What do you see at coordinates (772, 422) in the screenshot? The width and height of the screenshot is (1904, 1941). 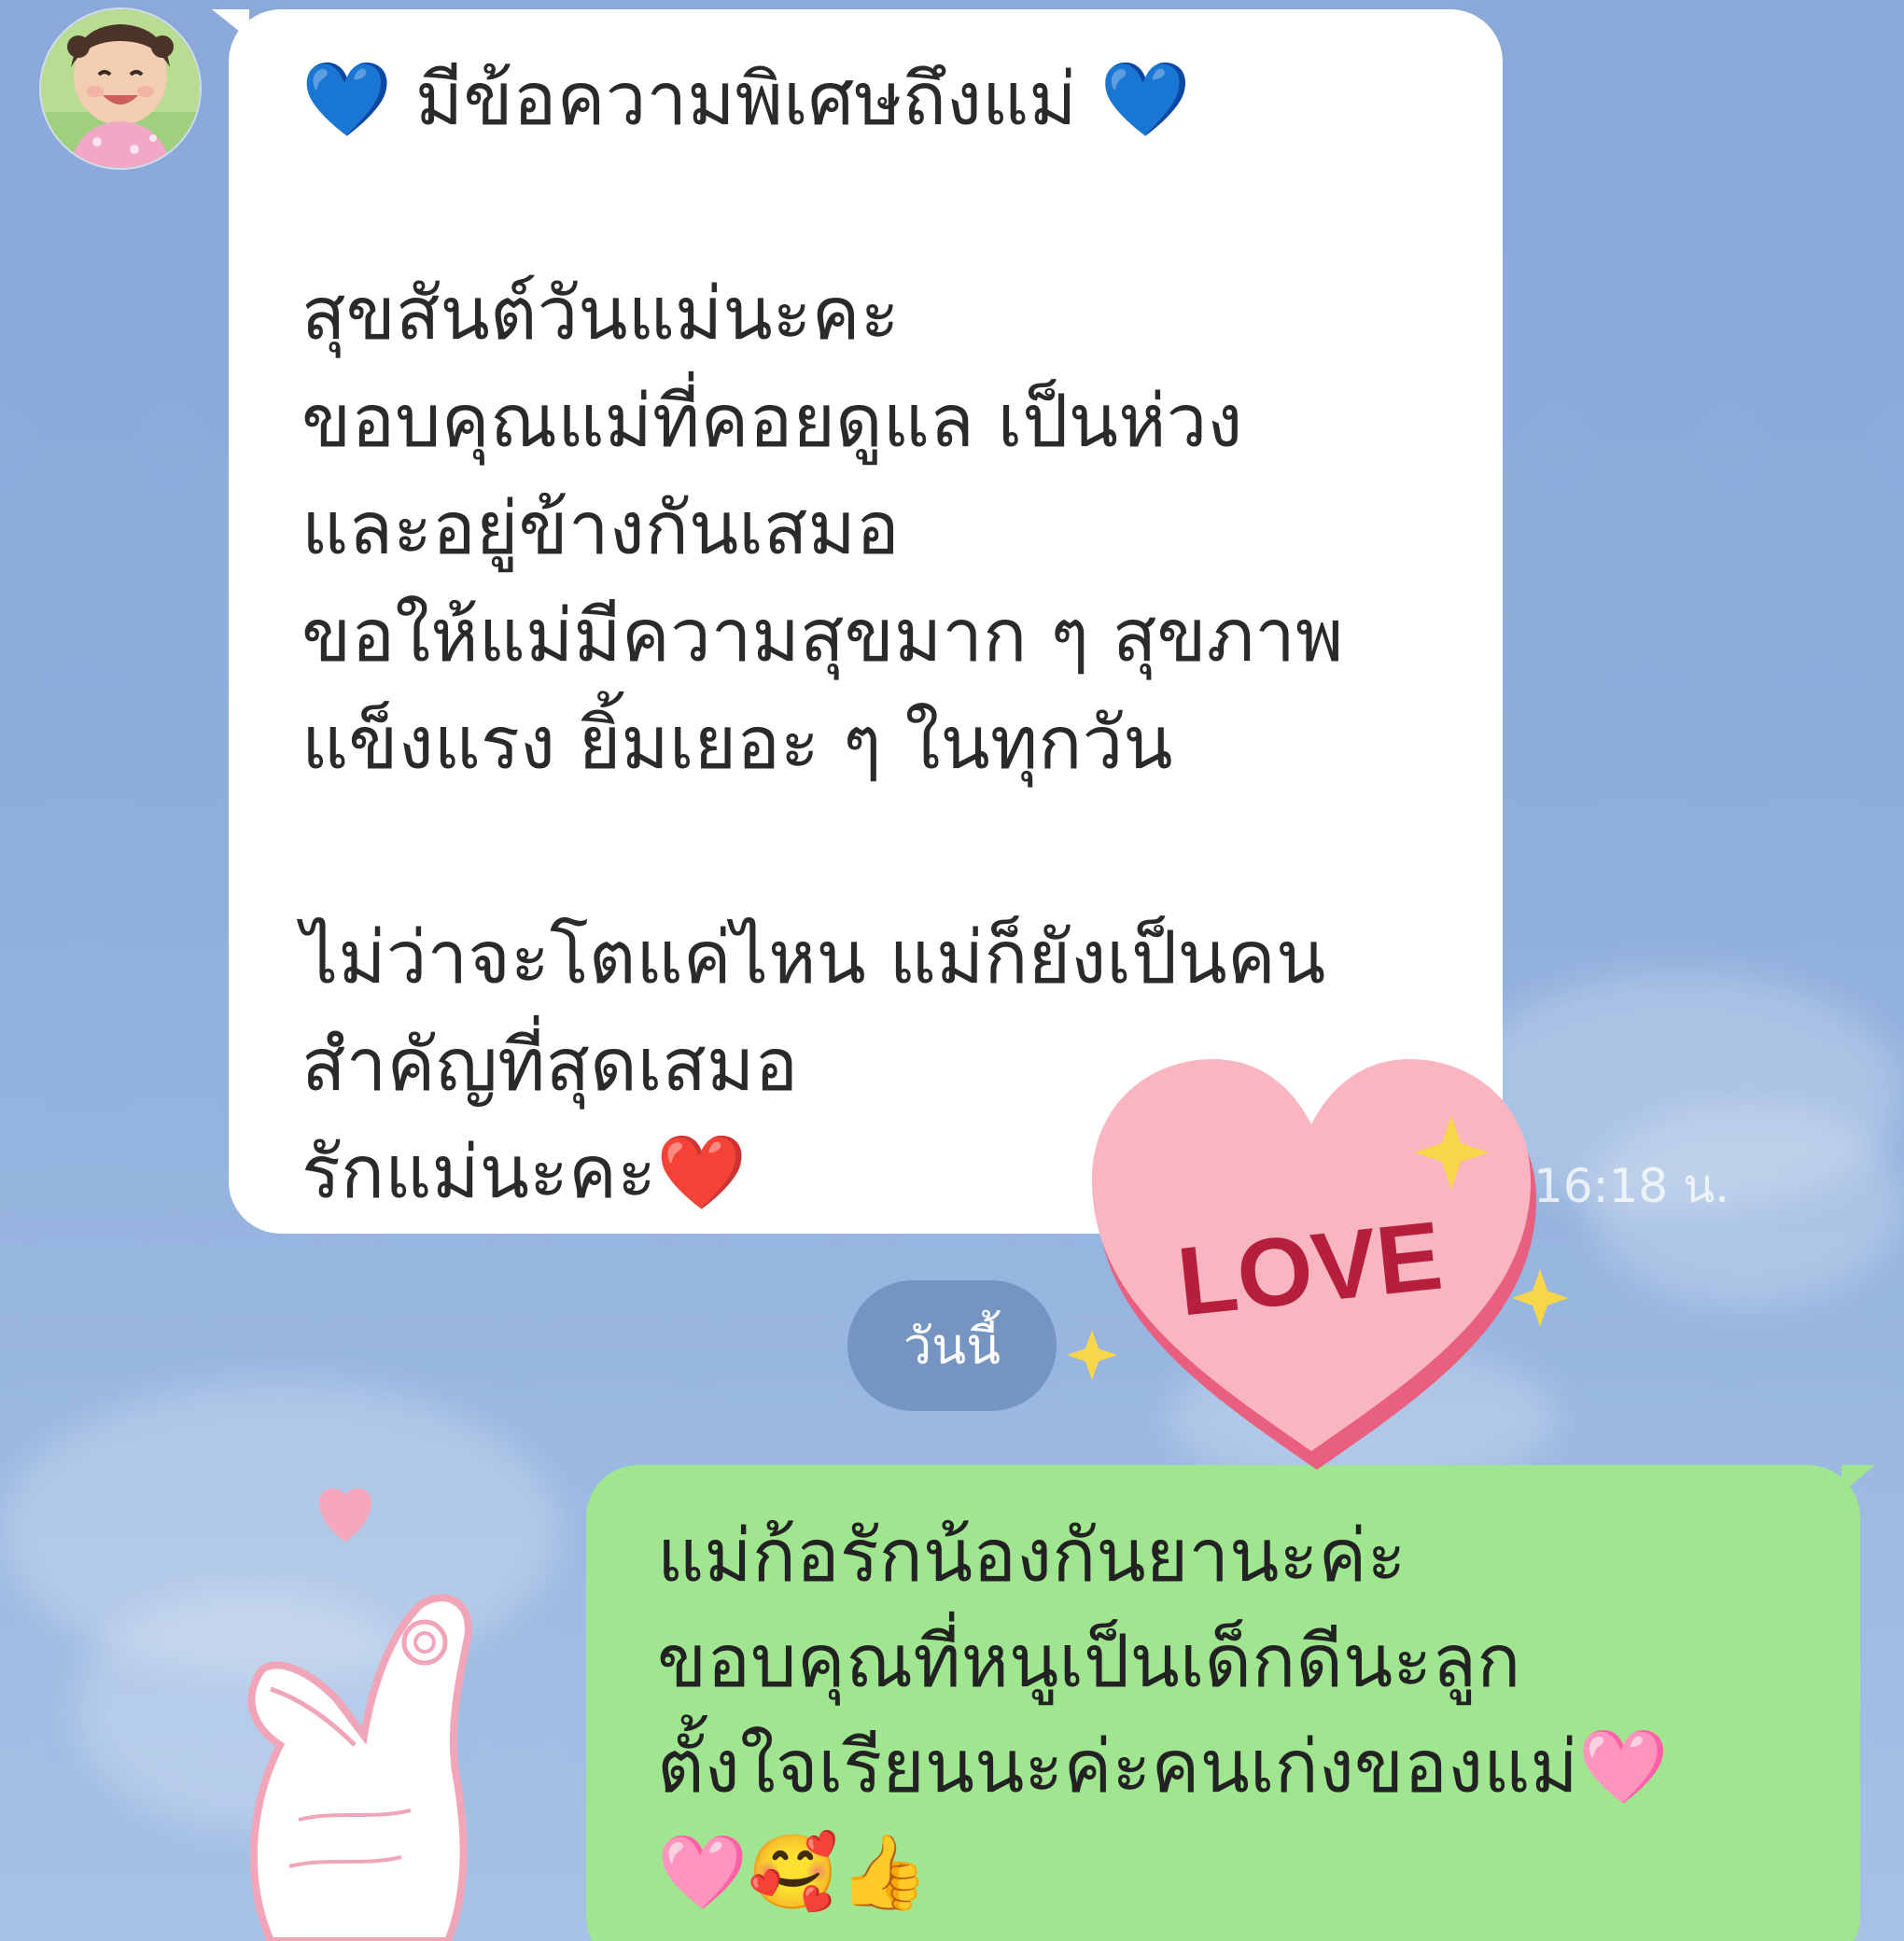 I see `message-line: ขอบคุณแม่ที่คอยดูแล เป็นห่วง` at bounding box center [772, 422].